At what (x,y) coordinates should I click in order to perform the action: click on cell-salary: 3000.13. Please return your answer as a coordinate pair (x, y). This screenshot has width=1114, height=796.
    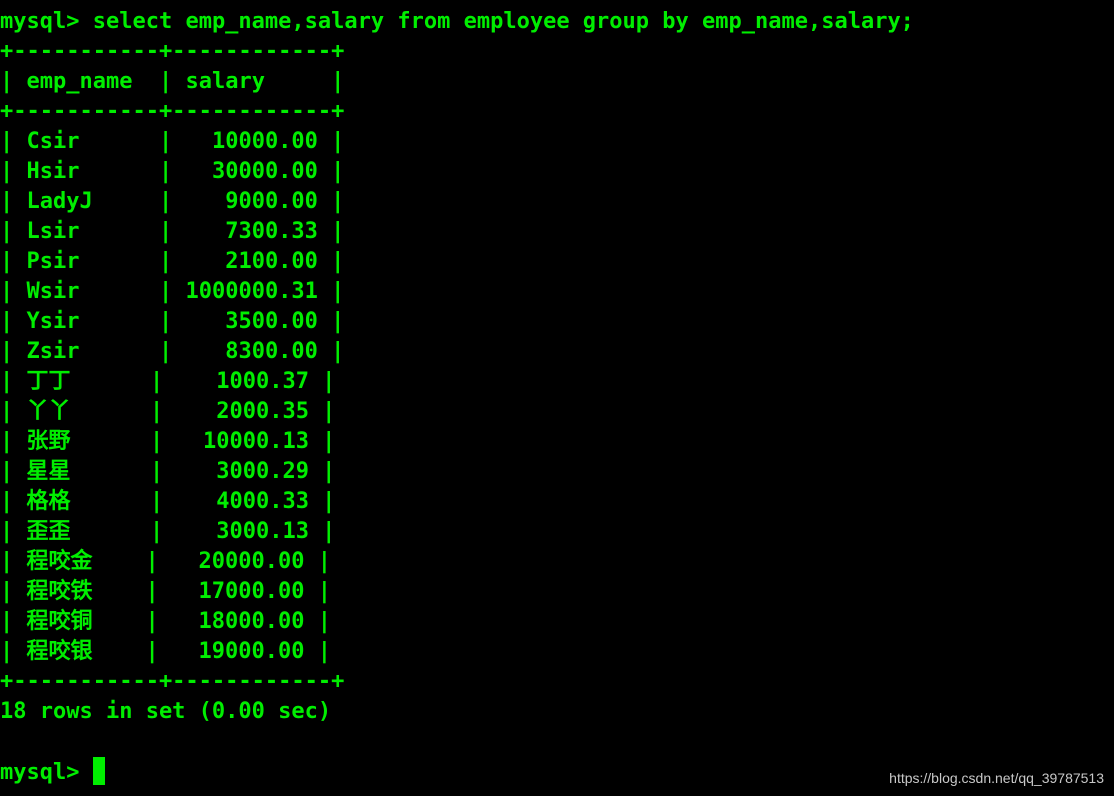
    Looking at the image, I should click on (242, 531).